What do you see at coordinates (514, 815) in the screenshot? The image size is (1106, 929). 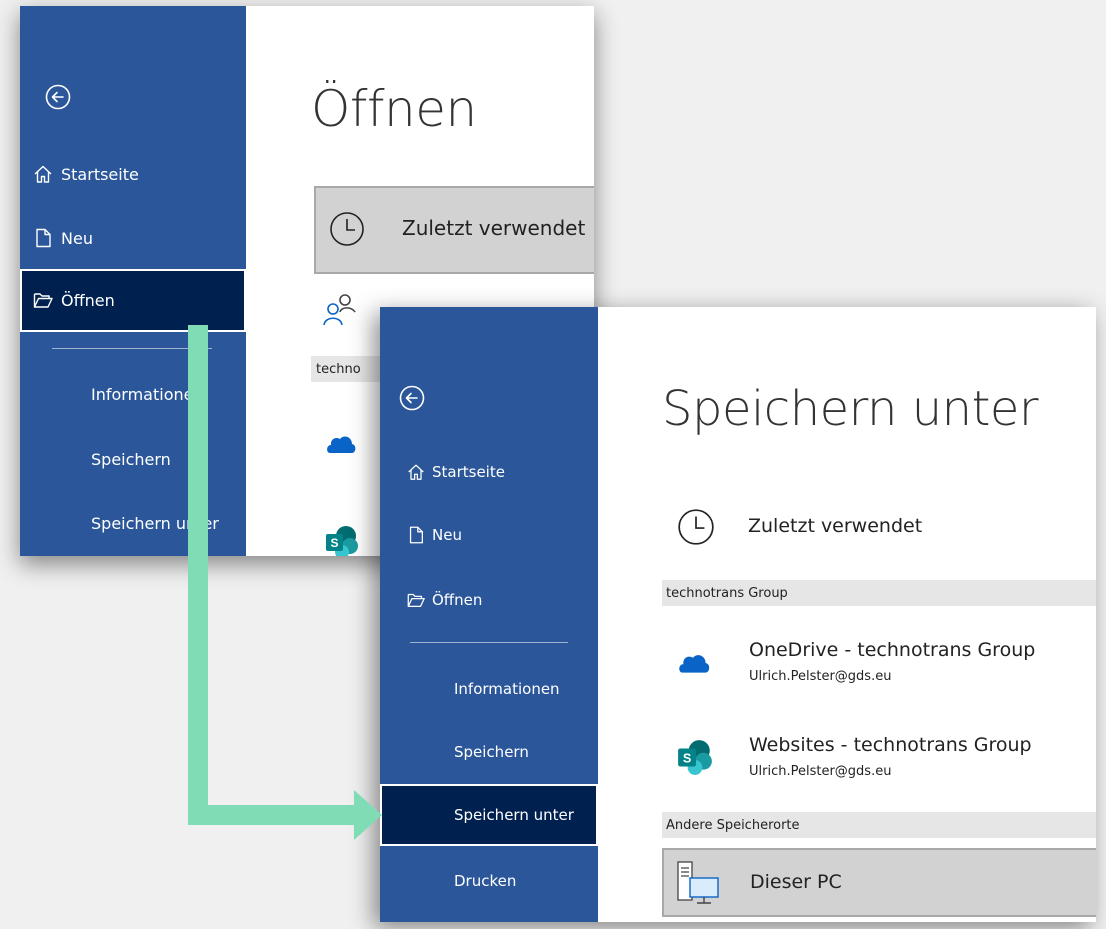 I see `nav-label: Speichern unter` at bounding box center [514, 815].